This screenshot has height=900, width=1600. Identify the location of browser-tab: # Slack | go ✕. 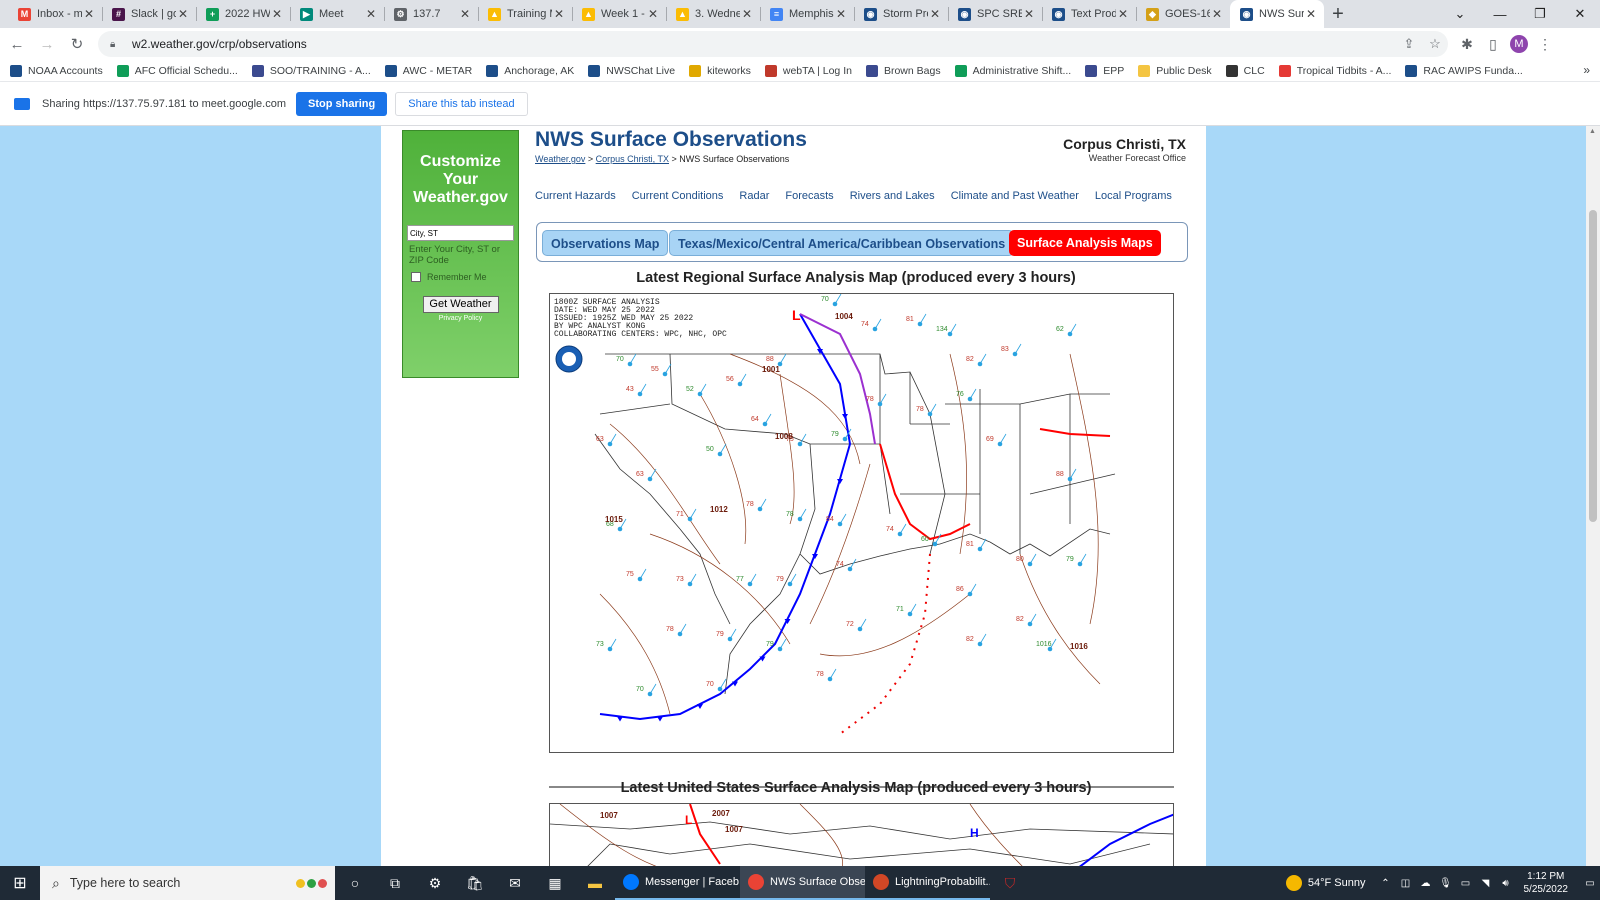
(149, 14).